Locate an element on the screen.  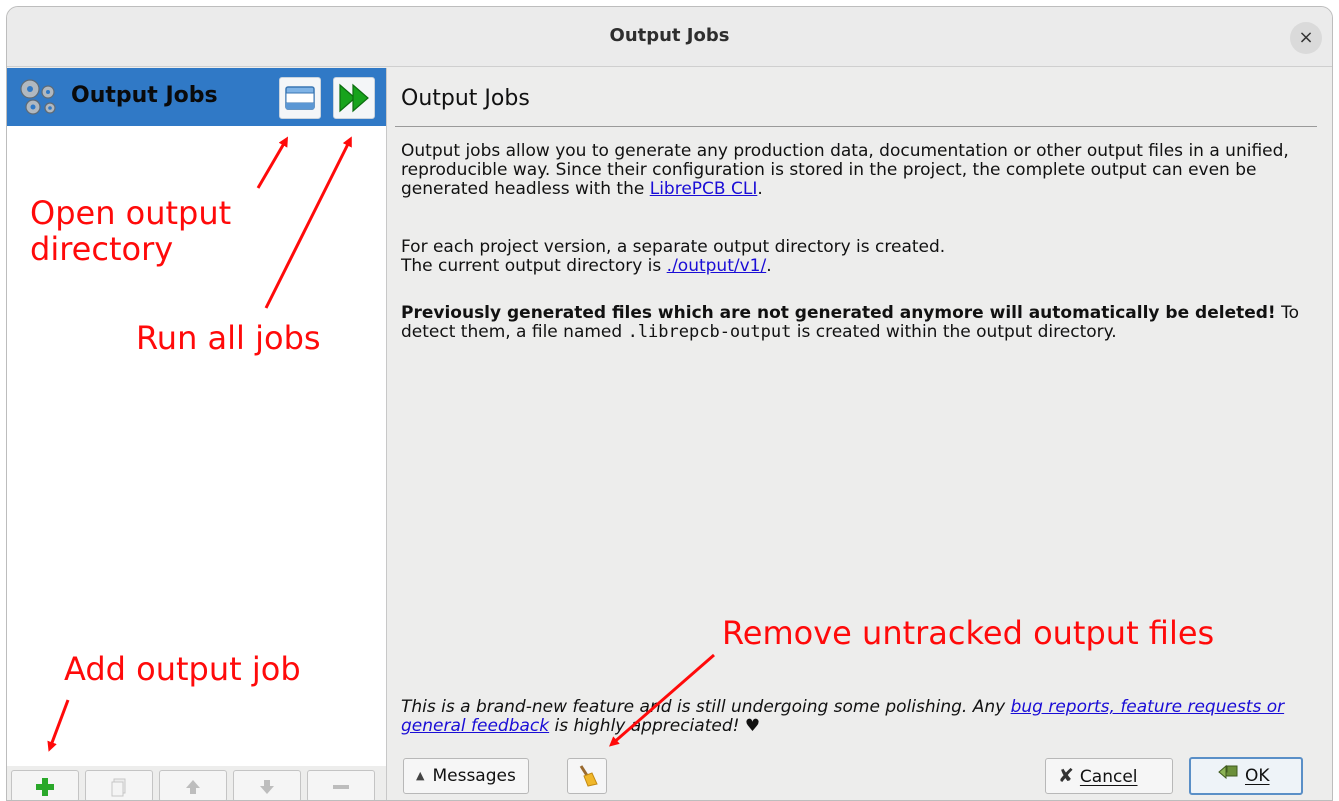
add-job-button is located at coordinates (45, 785).